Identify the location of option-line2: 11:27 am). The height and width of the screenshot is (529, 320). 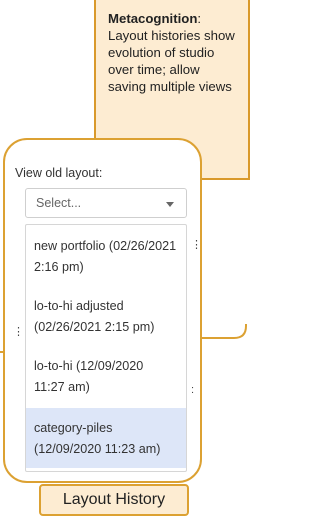
(62, 387).